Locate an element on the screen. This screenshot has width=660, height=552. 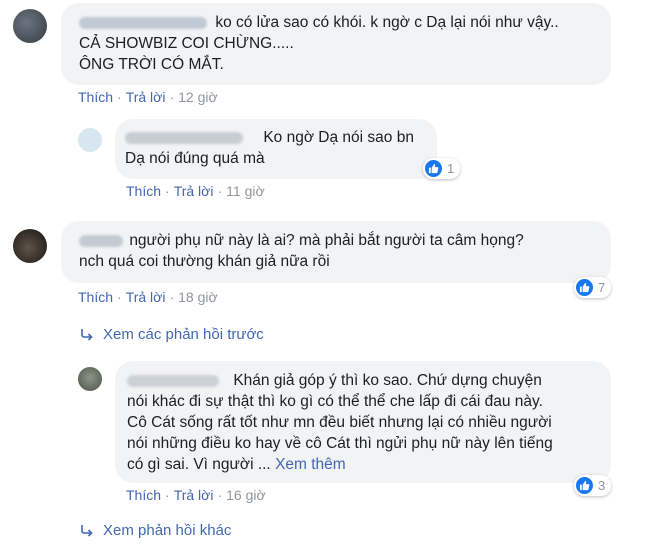
comment-bubble: Ko ngờ Dạ nói sao bn Dạ nói đúng quá mà is located at coordinates (276, 149).